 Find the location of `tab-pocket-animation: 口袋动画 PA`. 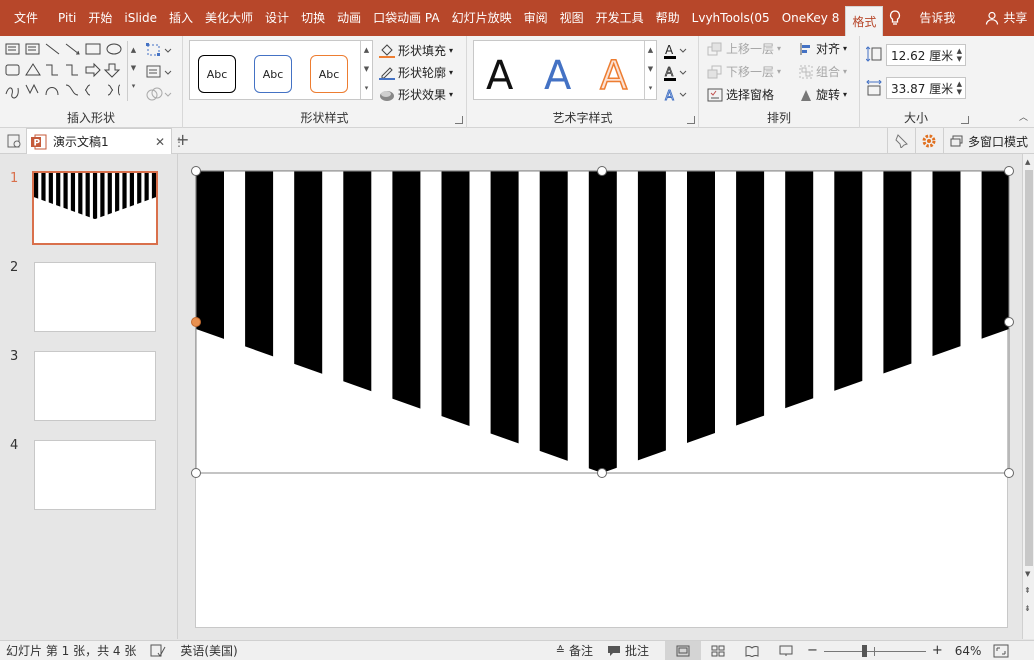

tab-pocket-animation: 口袋动画 PA is located at coordinates (406, 18).